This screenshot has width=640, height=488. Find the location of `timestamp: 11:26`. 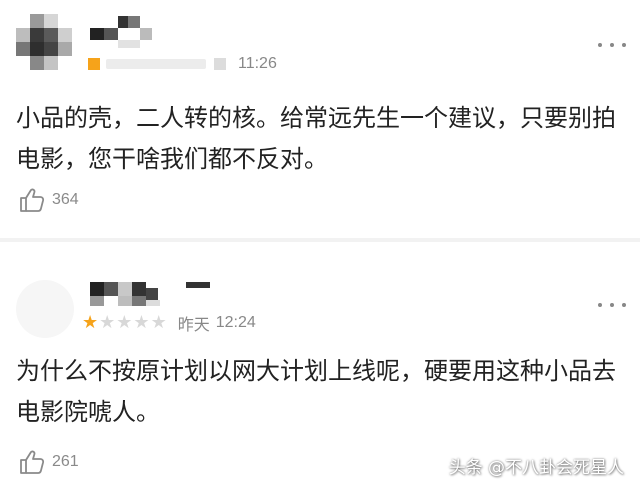

timestamp: 11:26 is located at coordinates (257, 63).